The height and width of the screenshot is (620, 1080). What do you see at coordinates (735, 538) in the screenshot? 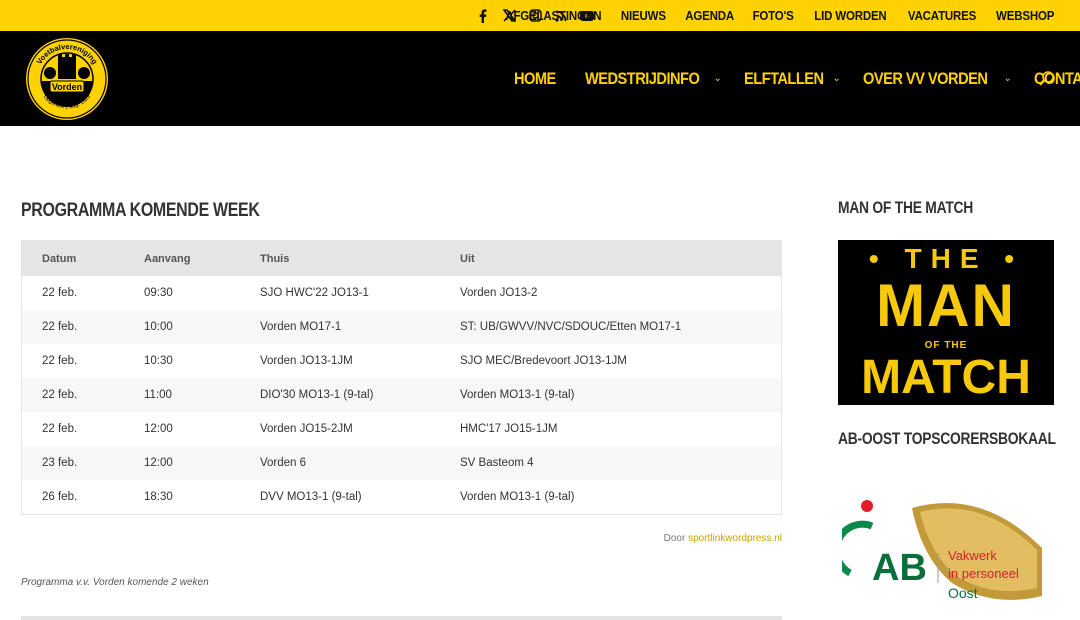
I see `credit-link: sportlinkwordpress.nl` at bounding box center [735, 538].